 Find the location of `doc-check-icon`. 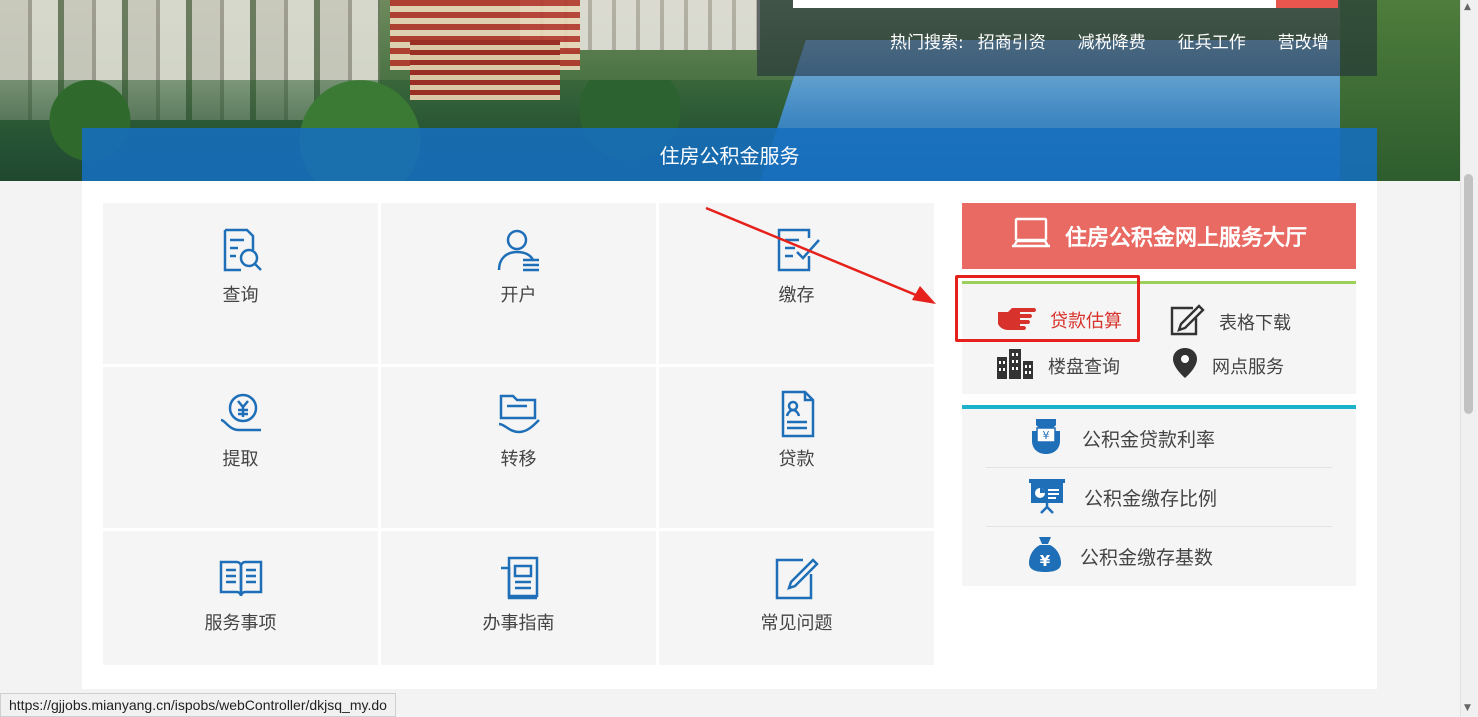

doc-check-icon is located at coordinates (797, 250).